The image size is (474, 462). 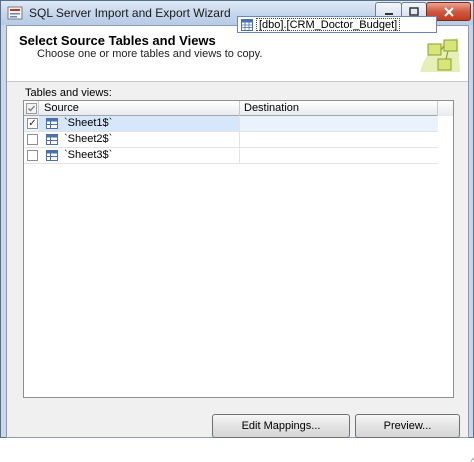 I want to click on window-title: SQL Server Import and Export Wizard, so click(x=130, y=13).